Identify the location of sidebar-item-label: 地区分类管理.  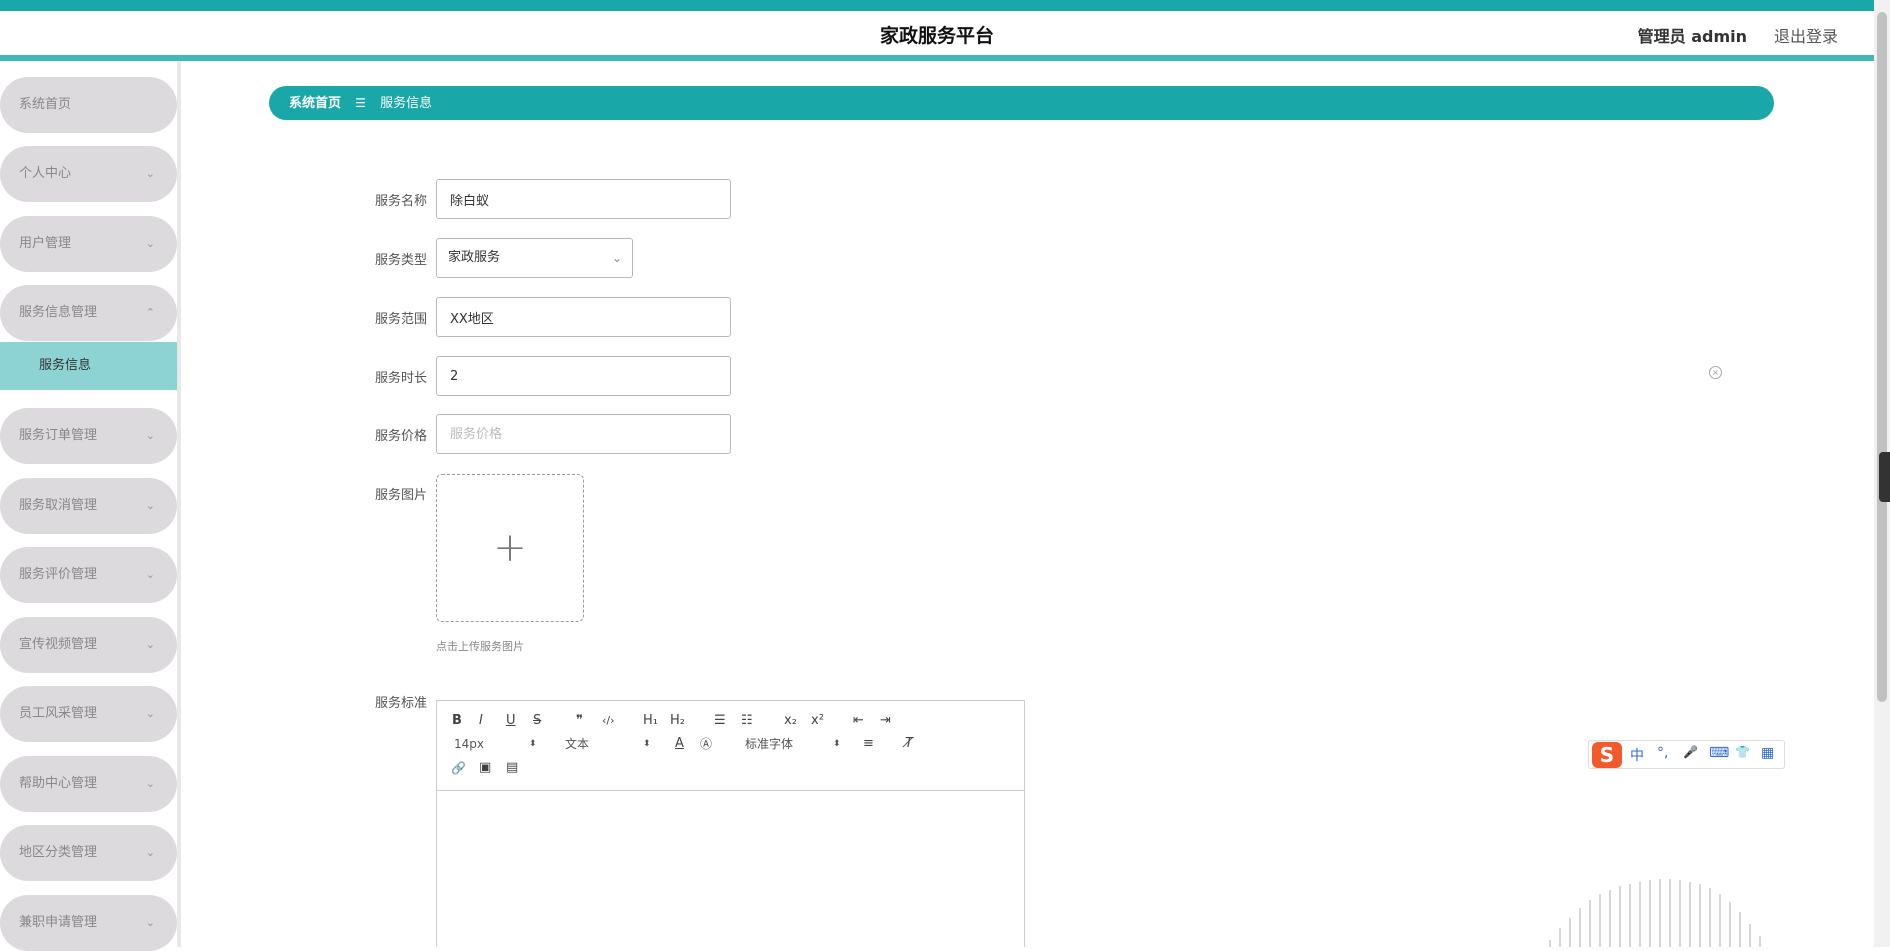
(58, 852).